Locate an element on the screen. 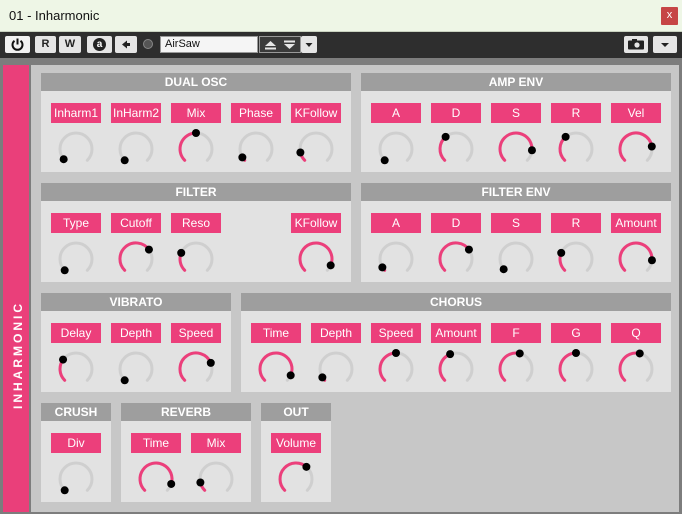  preset-name-field: AirSaw is located at coordinates (209, 44).